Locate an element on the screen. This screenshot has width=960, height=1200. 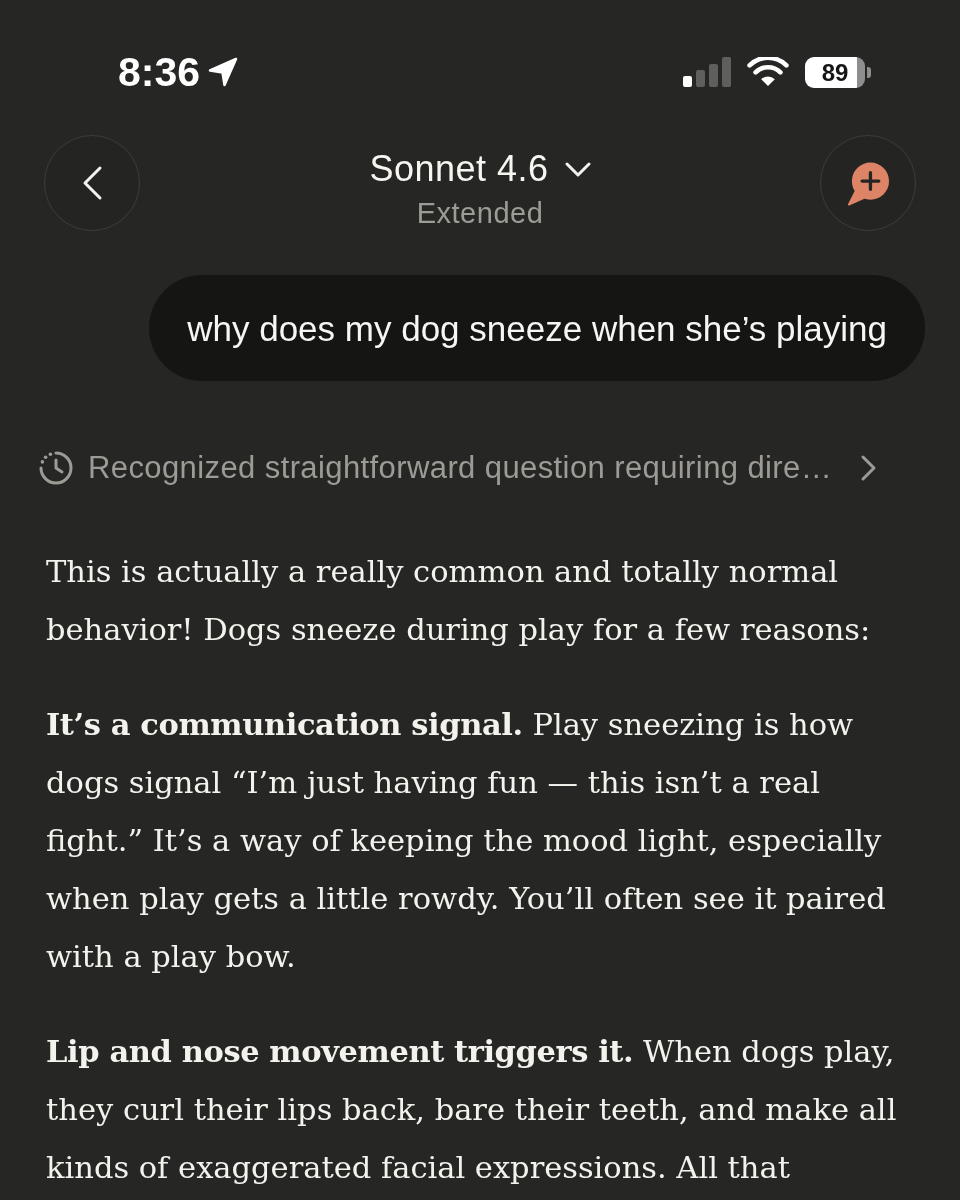
response-paragraph: Lip and nose movement triggers it. When dogs play, they curl their lips back, bare their teeth, and make all kinds of exaggerated facial expressions. All that is located at coordinates (472, 1109).